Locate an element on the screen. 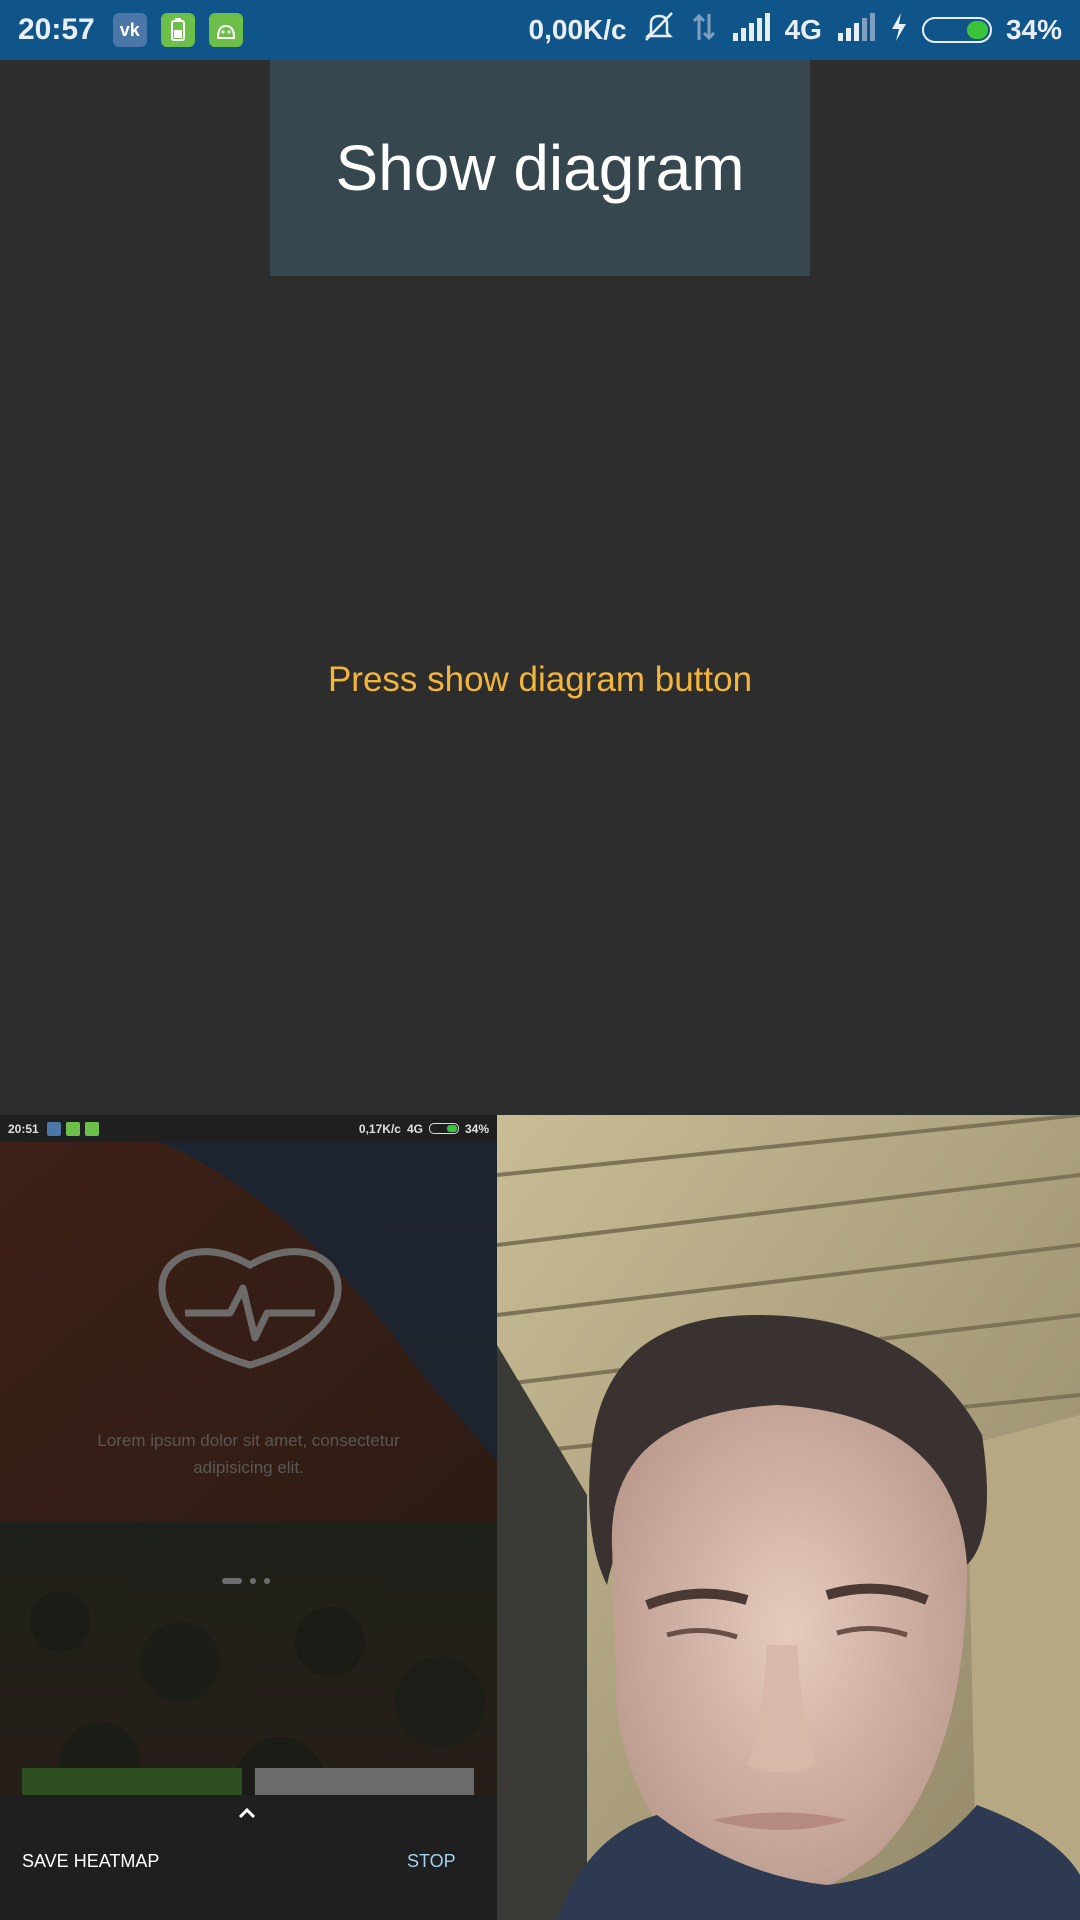  mini-primary-button is located at coordinates (132, 1783).